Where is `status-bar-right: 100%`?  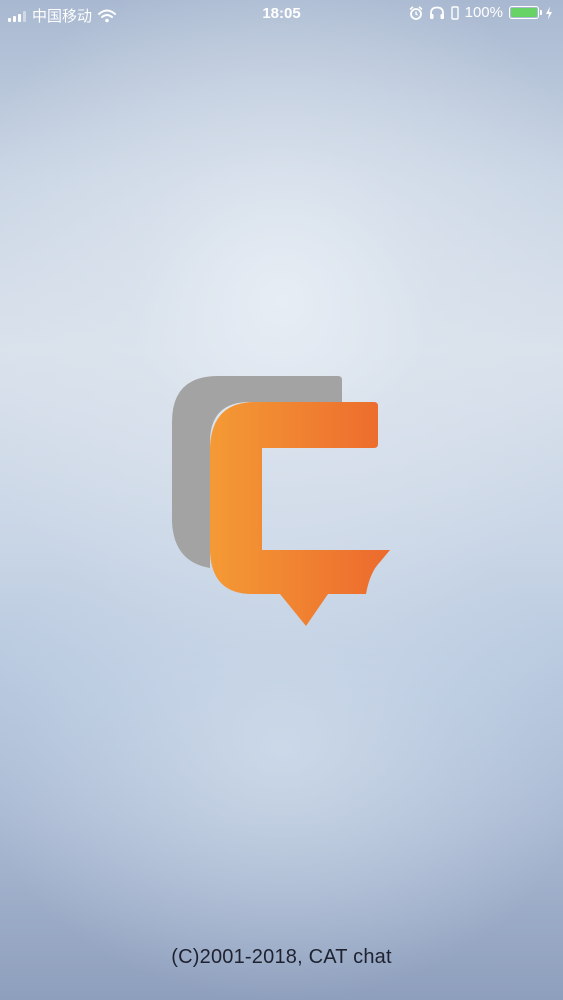
status-bar-right: 100% is located at coordinates (481, 12).